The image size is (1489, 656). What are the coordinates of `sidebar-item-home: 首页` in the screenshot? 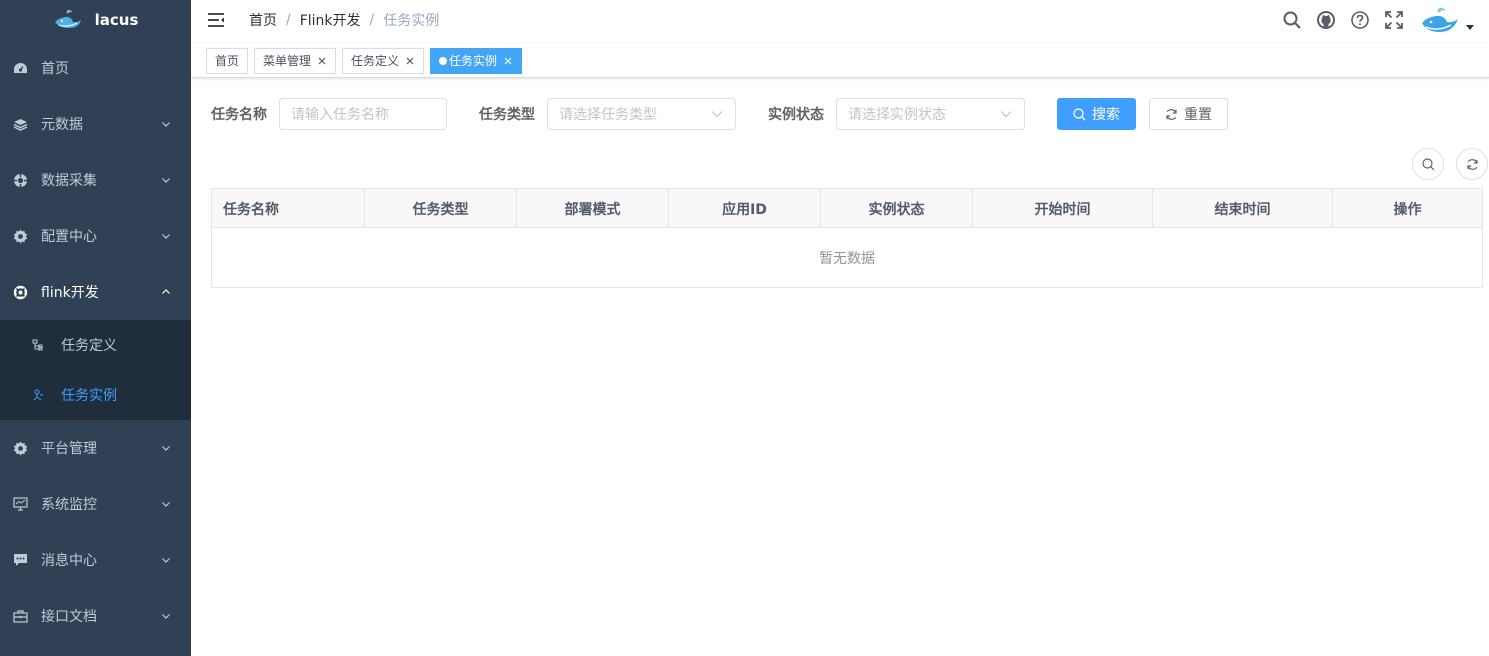 It's located at (95, 68).